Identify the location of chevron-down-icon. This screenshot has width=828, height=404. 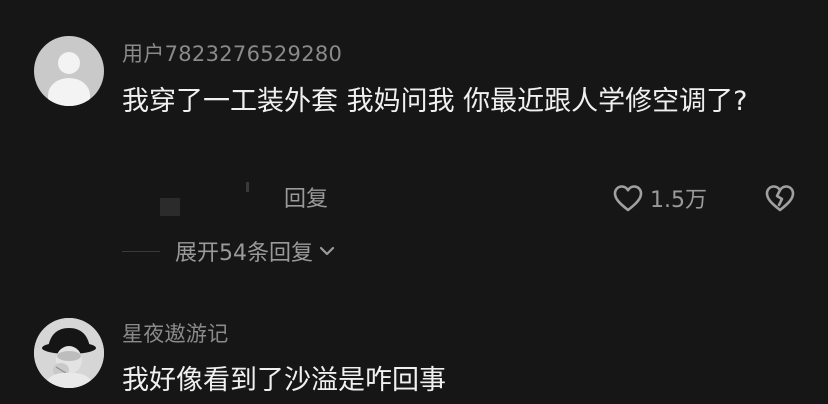
(327, 251).